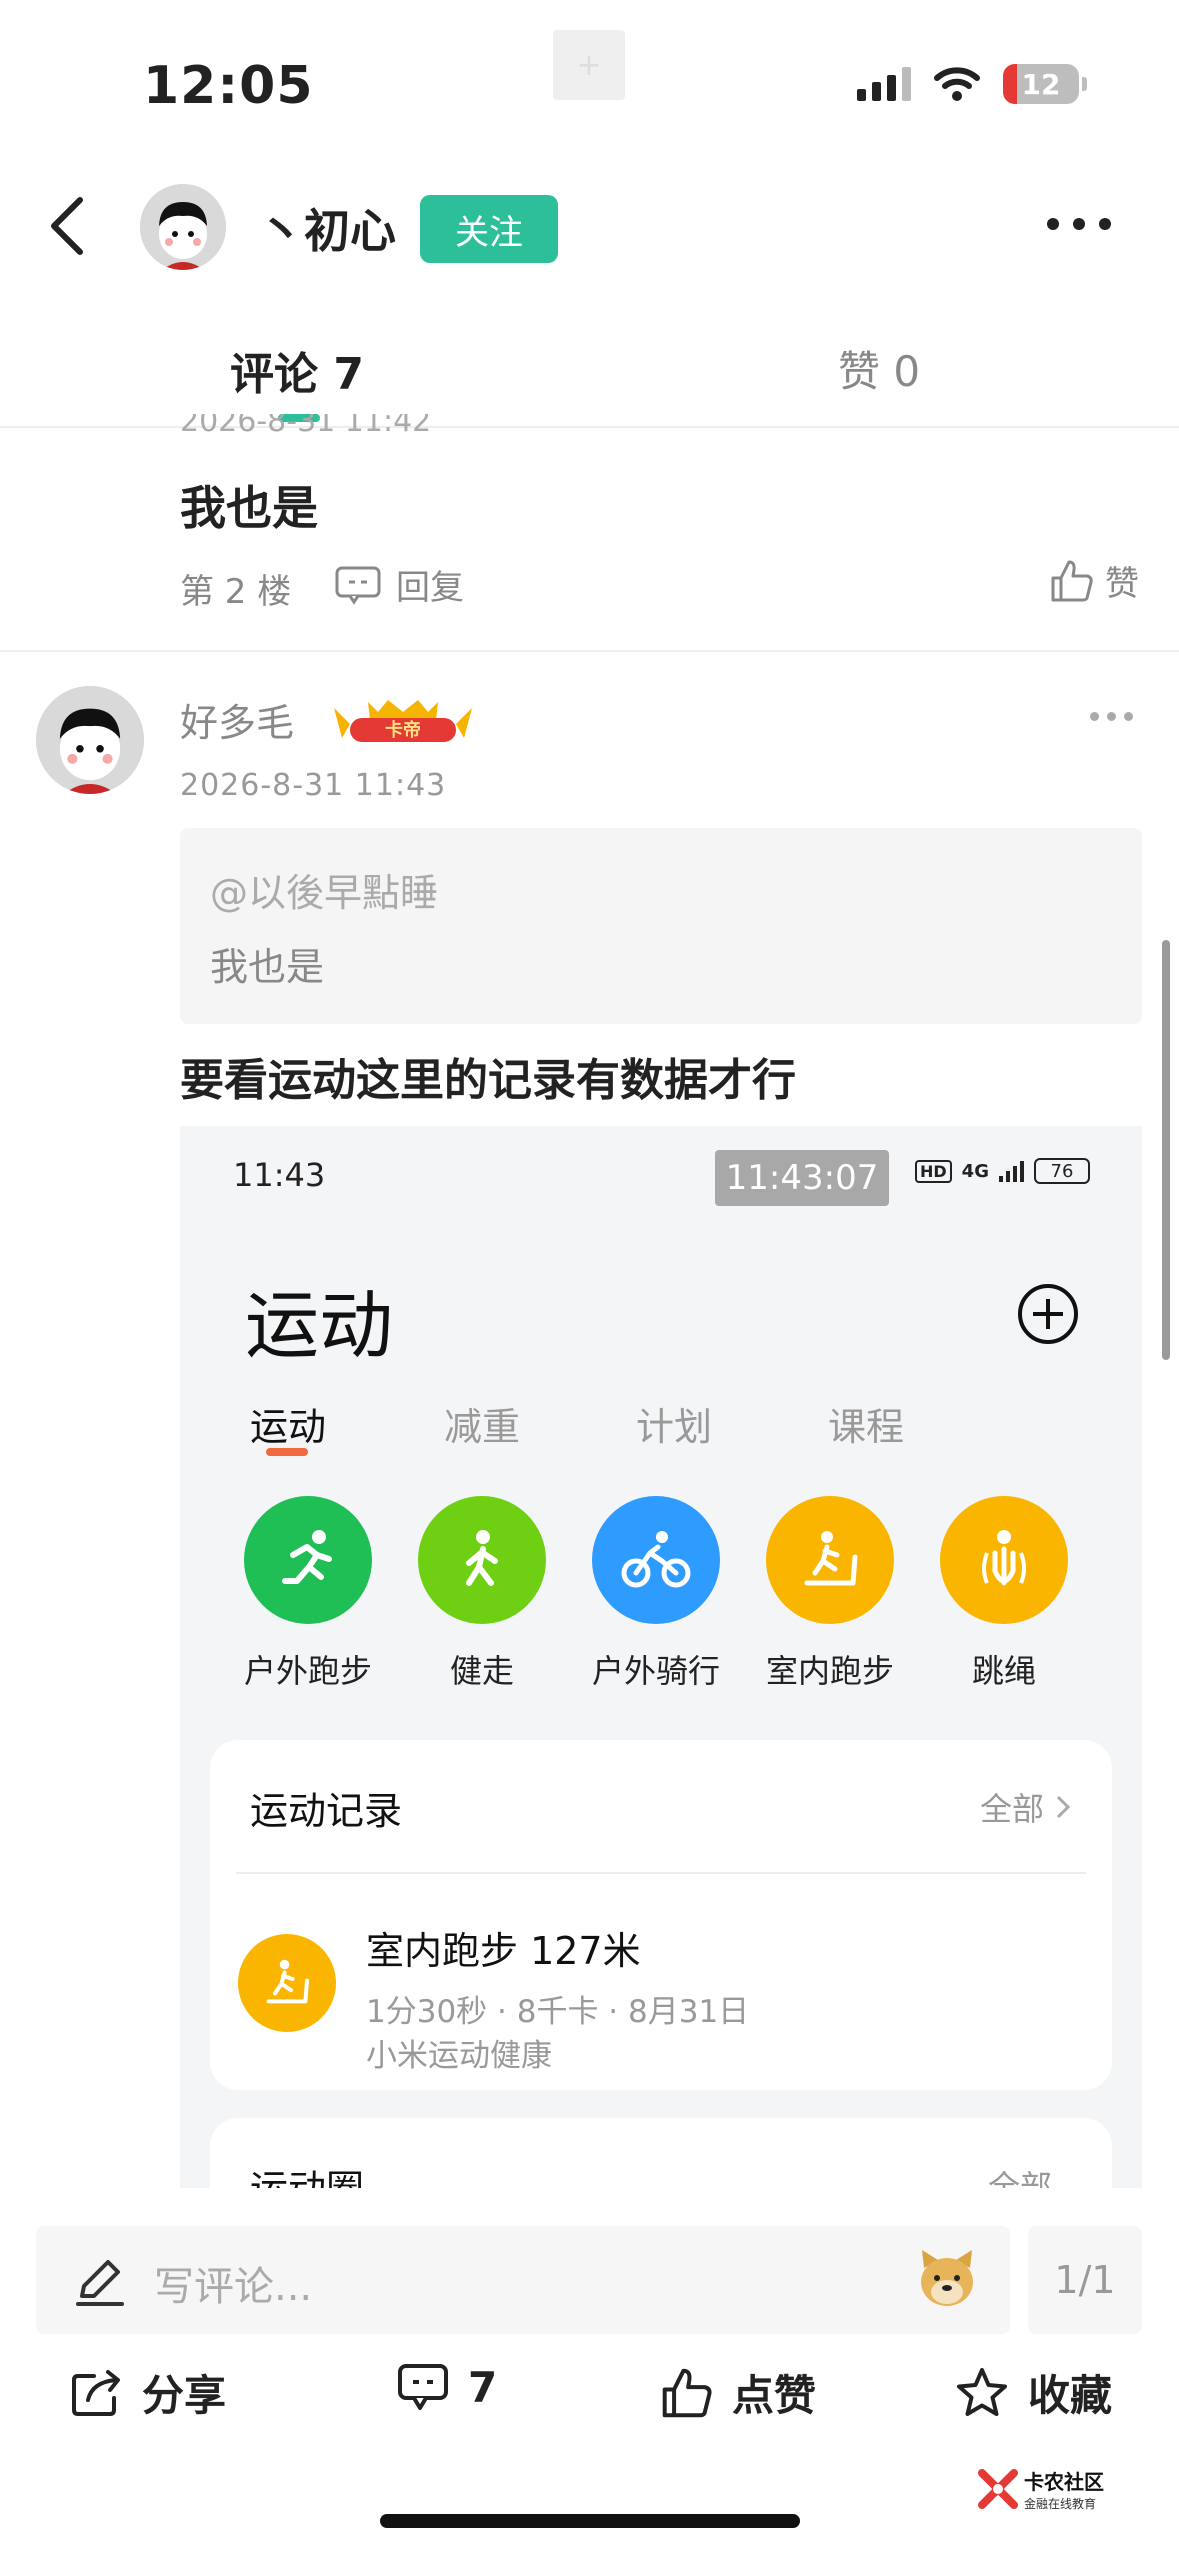 This screenshot has width=1179, height=2556. What do you see at coordinates (1070, 2395) in the screenshot?
I see `favorite-label: 收藏` at bounding box center [1070, 2395].